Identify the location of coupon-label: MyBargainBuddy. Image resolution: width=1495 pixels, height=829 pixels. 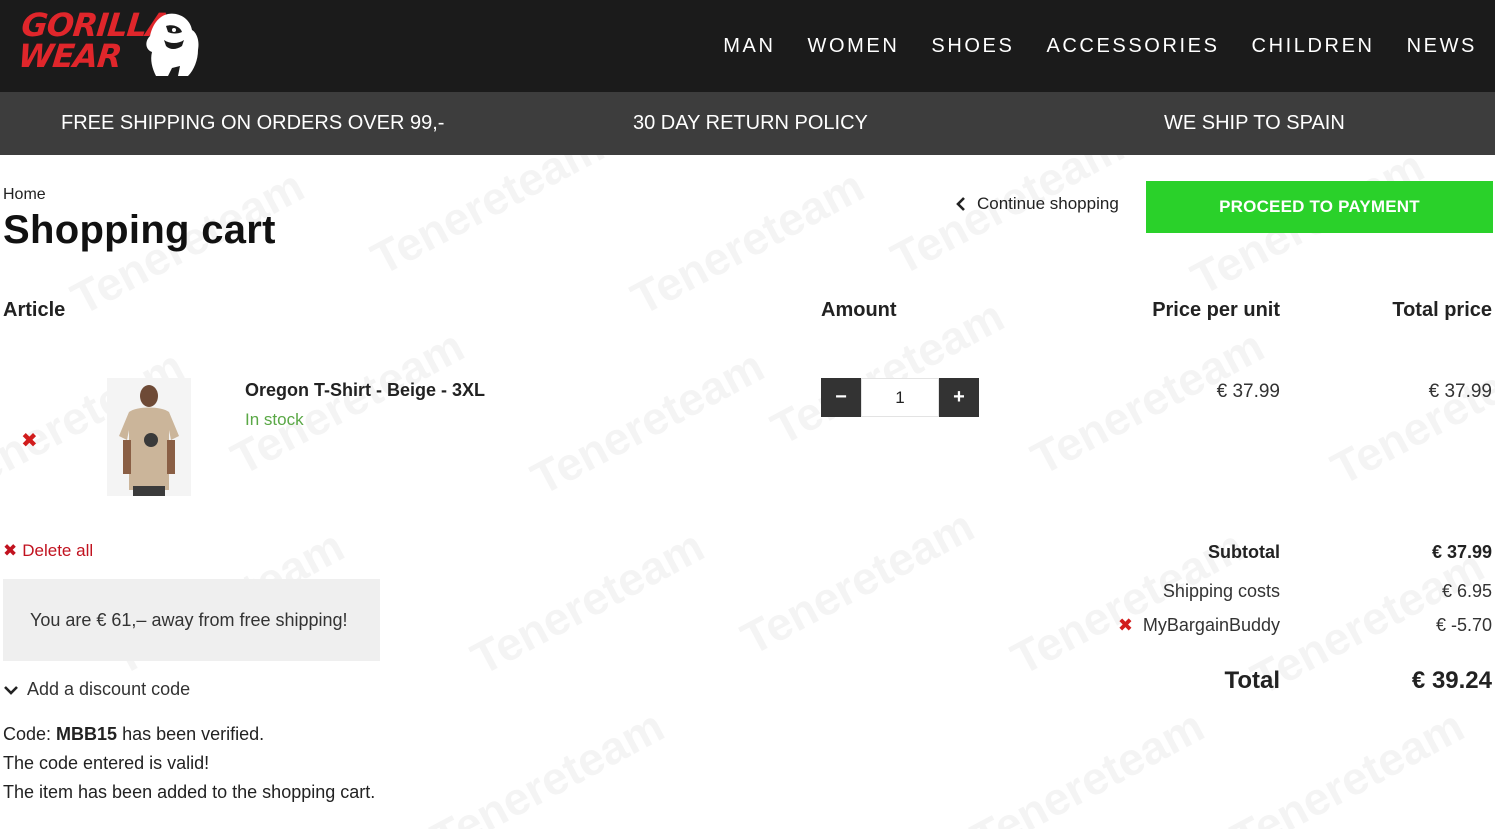
(1211, 625).